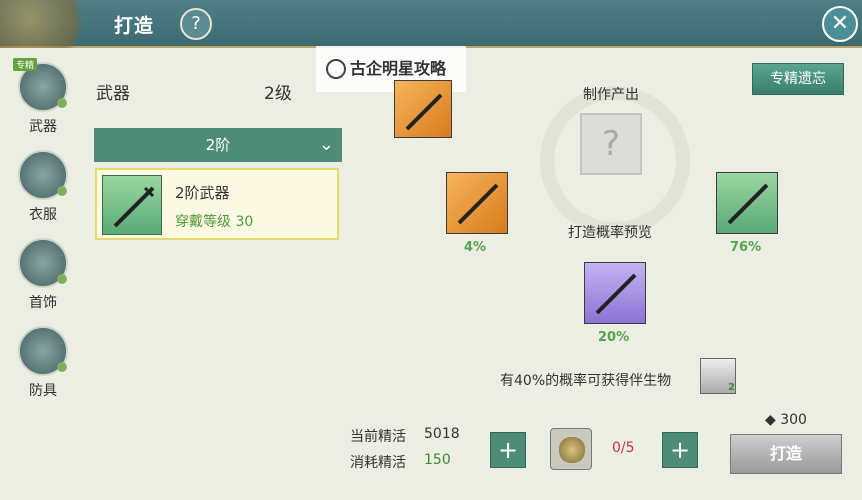  I want to click on orange-outcome-sword-icon, so click(477, 203).